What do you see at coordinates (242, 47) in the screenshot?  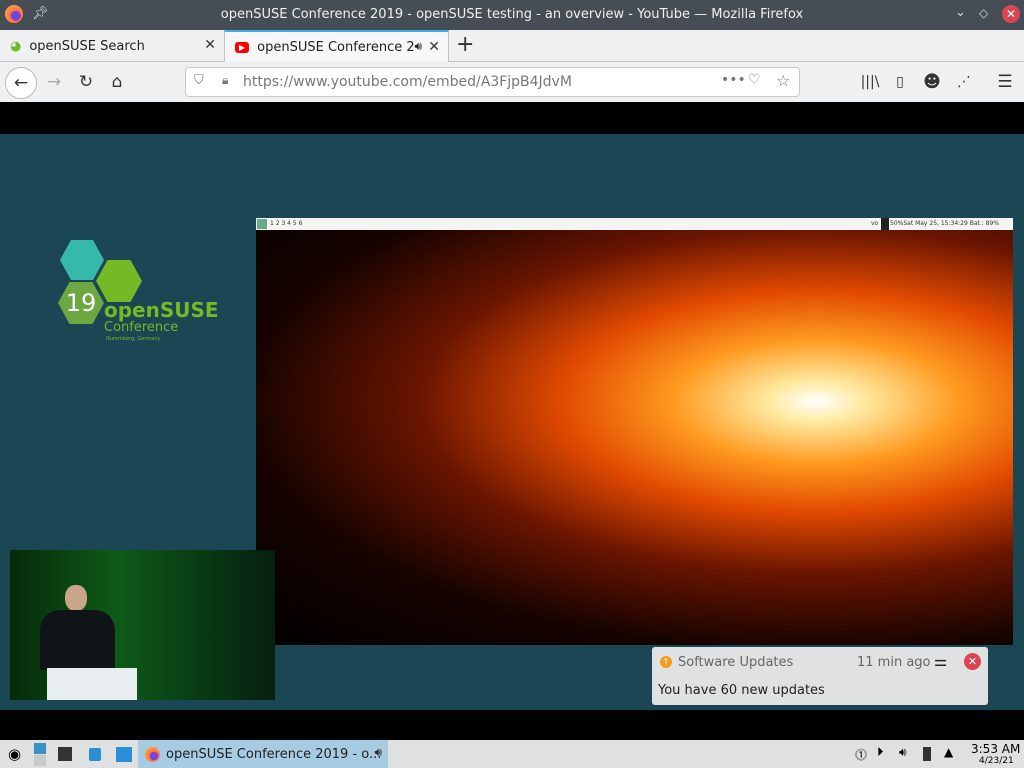 I see `youtube-icon: ▶` at bounding box center [242, 47].